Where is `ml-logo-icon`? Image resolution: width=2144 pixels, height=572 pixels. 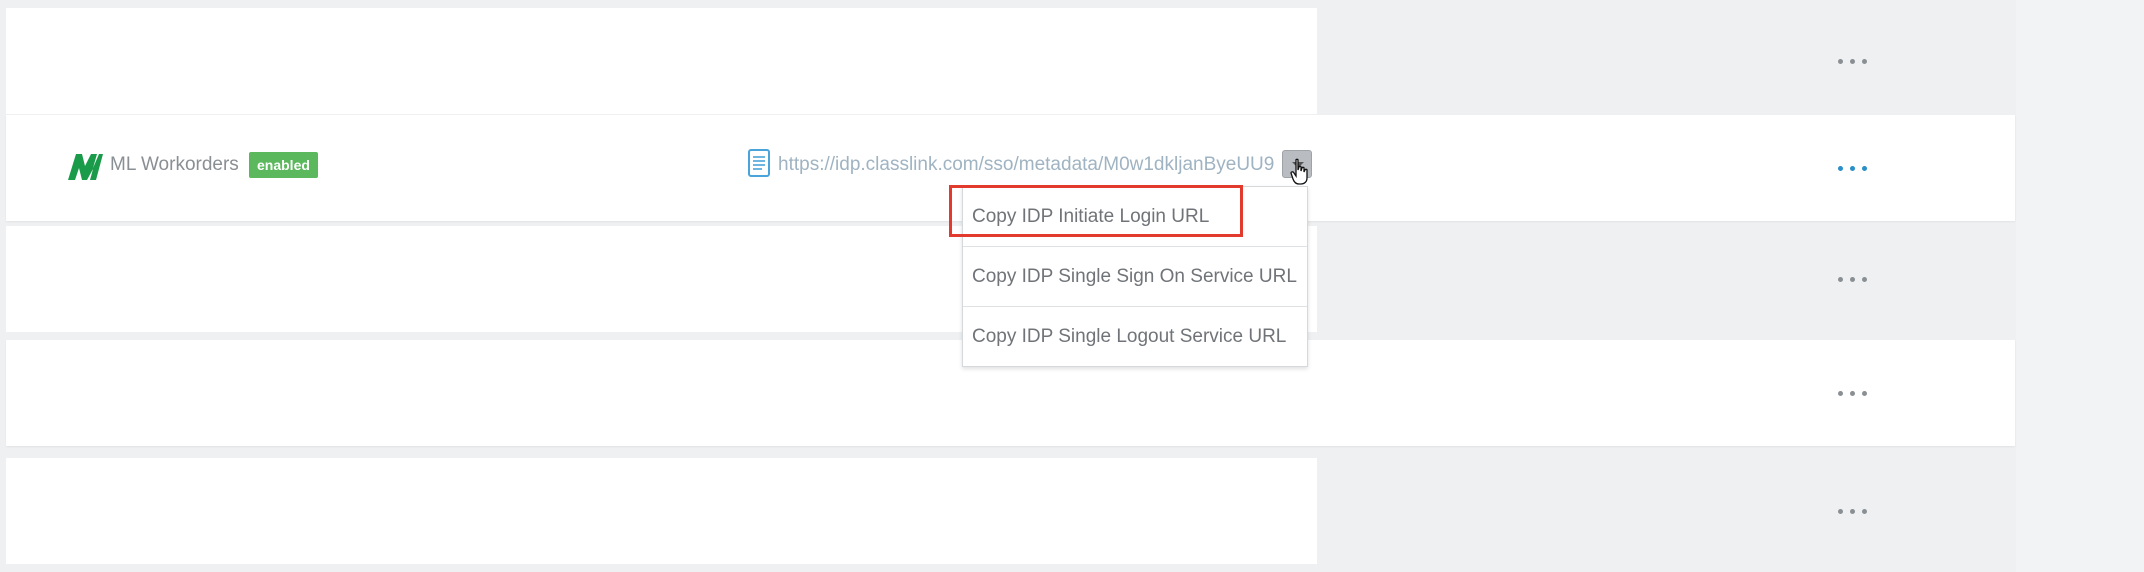
ml-logo-icon is located at coordinates (85, 167).